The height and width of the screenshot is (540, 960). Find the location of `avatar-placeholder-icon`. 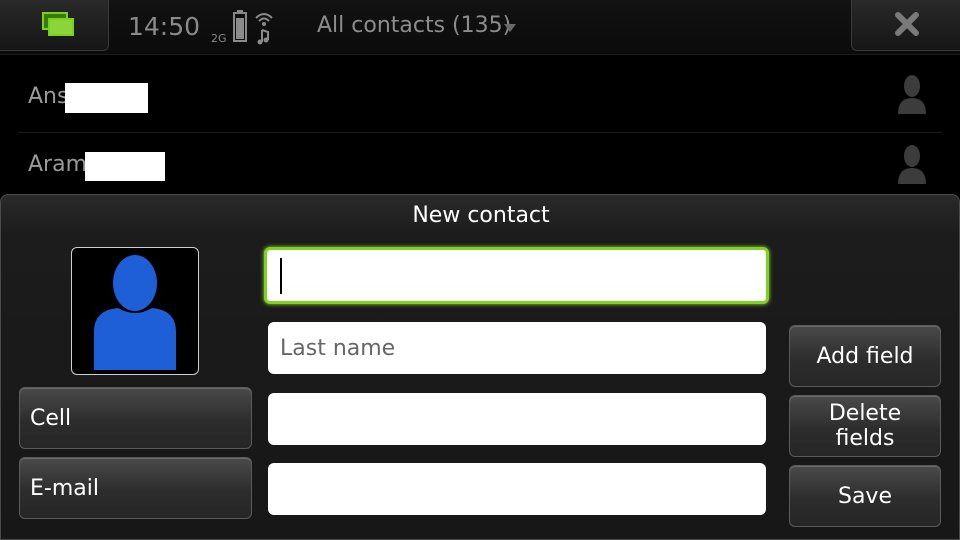

avatar-placeholder-icon is located at coordinates (135, 312).